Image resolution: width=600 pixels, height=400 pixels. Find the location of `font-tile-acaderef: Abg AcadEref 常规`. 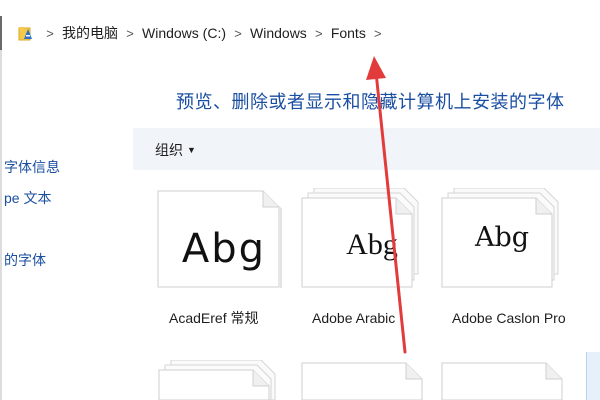

font-tile-acaderef: Abg AcadEref 常规 is located at coordinates (222, 258).